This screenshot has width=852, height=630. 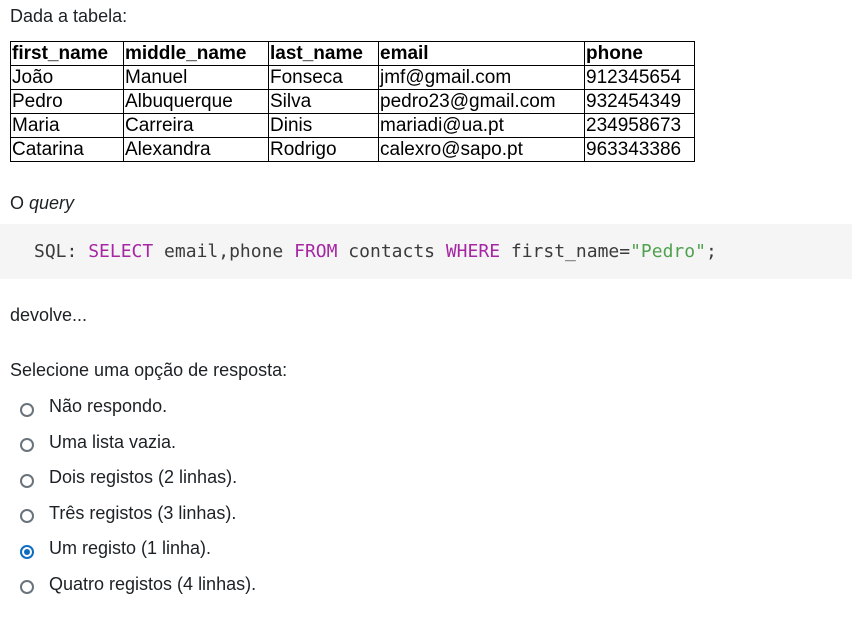 I want to click on answer-option: Uma lista vazia., so click(x=138, y=442).